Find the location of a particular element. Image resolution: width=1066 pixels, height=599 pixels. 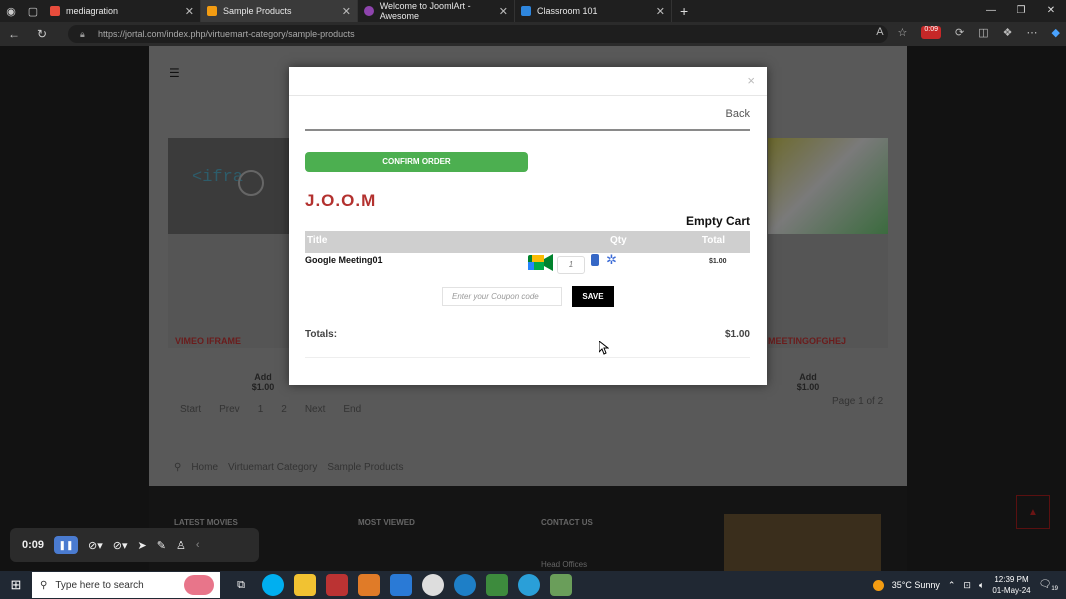

pager-page-2: 2 is located at coordinates (284, 409).